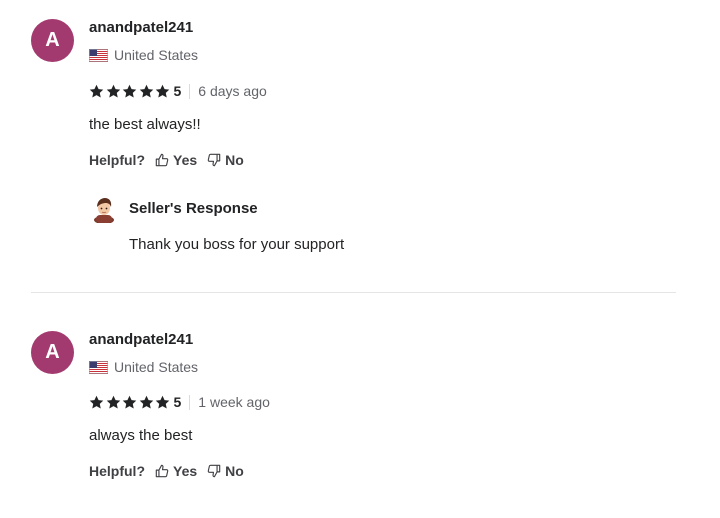  I want to click on review-time: 1 week ago, so click(234, 402).